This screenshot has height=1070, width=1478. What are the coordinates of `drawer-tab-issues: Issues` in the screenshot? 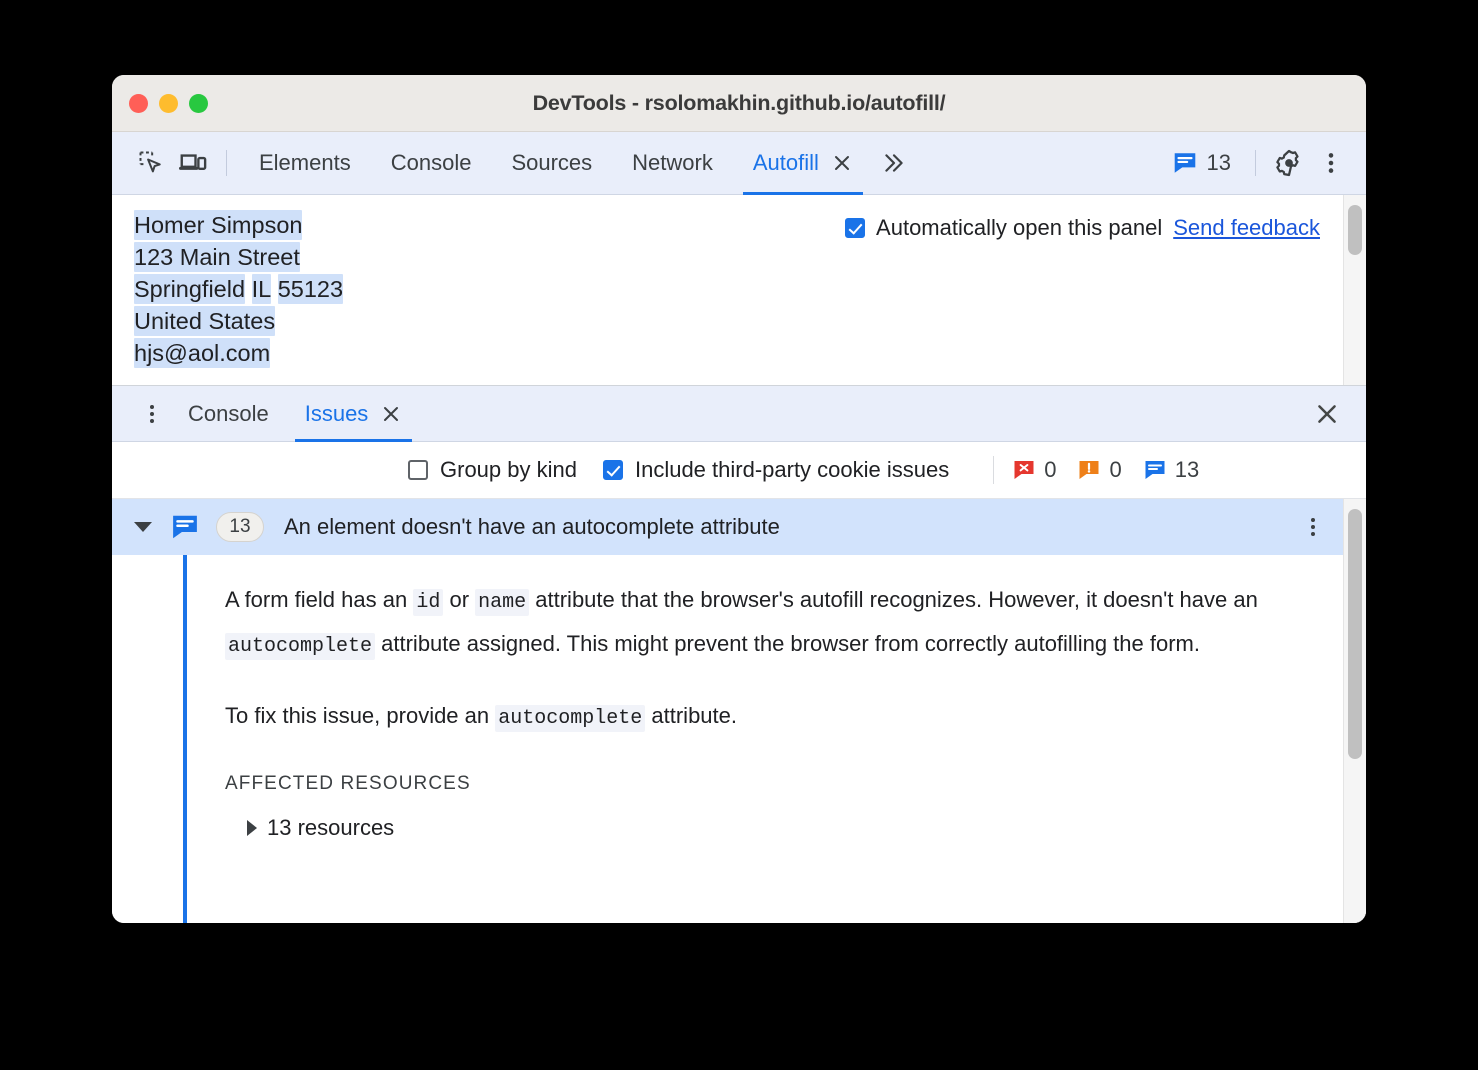 It's located at (354, 414).